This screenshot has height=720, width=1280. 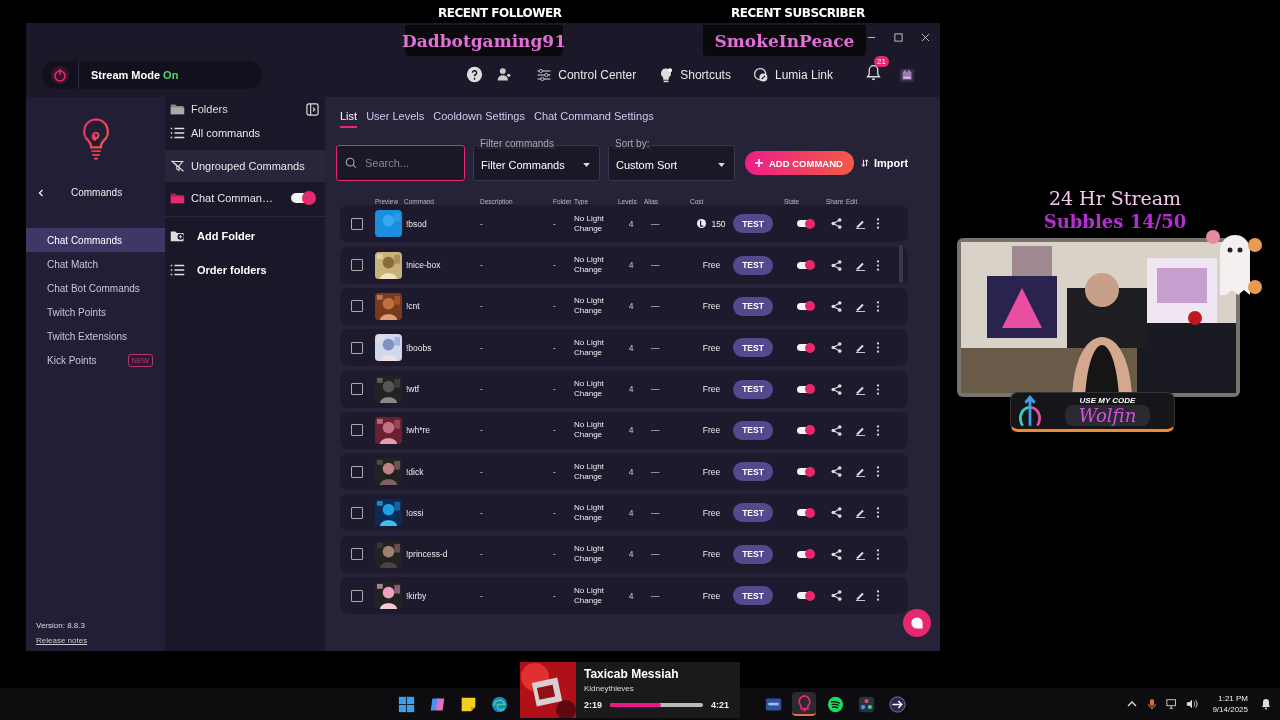 What do you see at coordinates (95, 336) in the screenshot?
I see `sidebar-item: Twitch Extensions` at bounding box center [95, 336].